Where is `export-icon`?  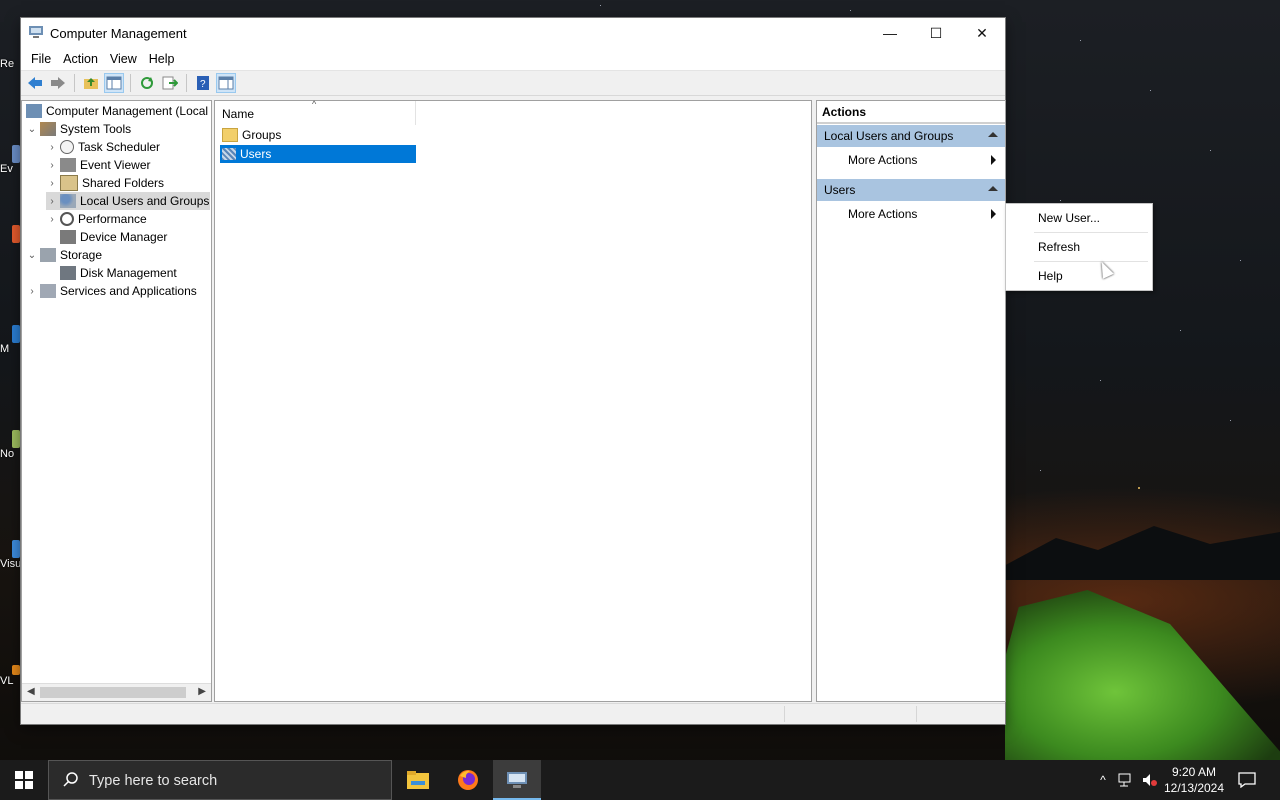 export-icon is located at coordinates (170, 83).